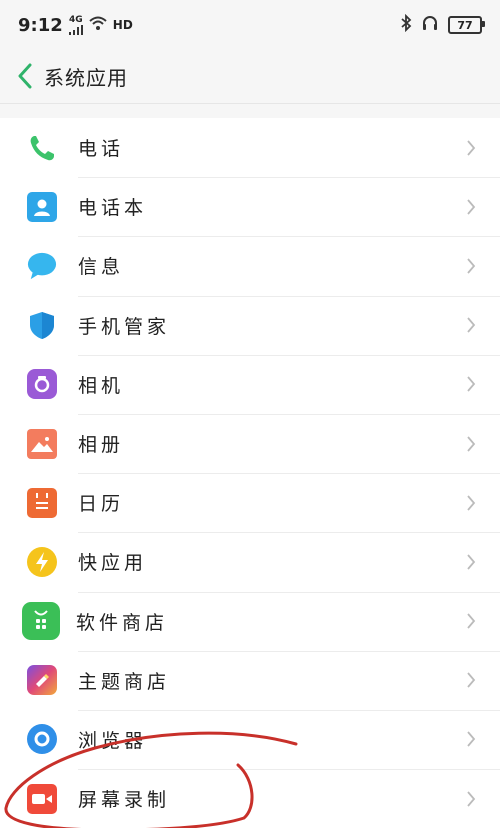 The width and height of the screenshot is (500, 828). I want to click on list-item-phone: 电话, so click(250, 147).